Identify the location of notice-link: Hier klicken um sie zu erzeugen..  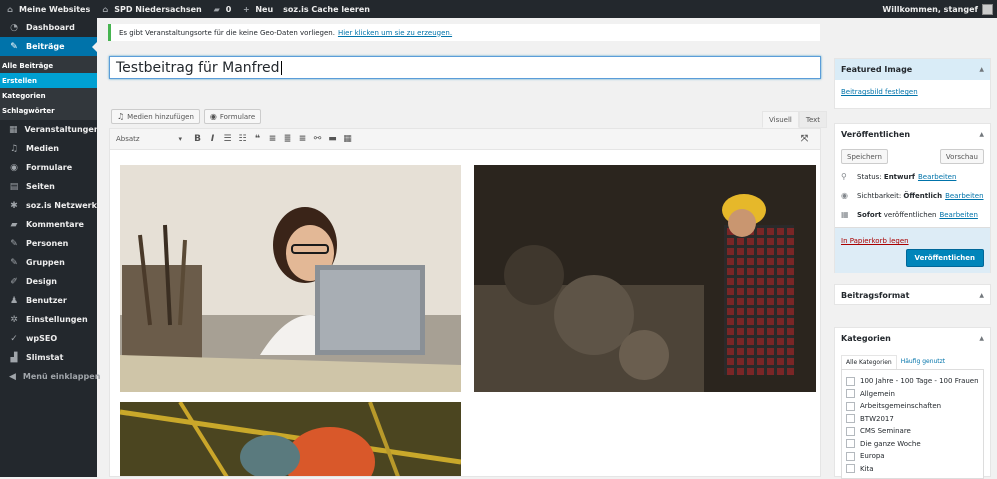
(395, 33).